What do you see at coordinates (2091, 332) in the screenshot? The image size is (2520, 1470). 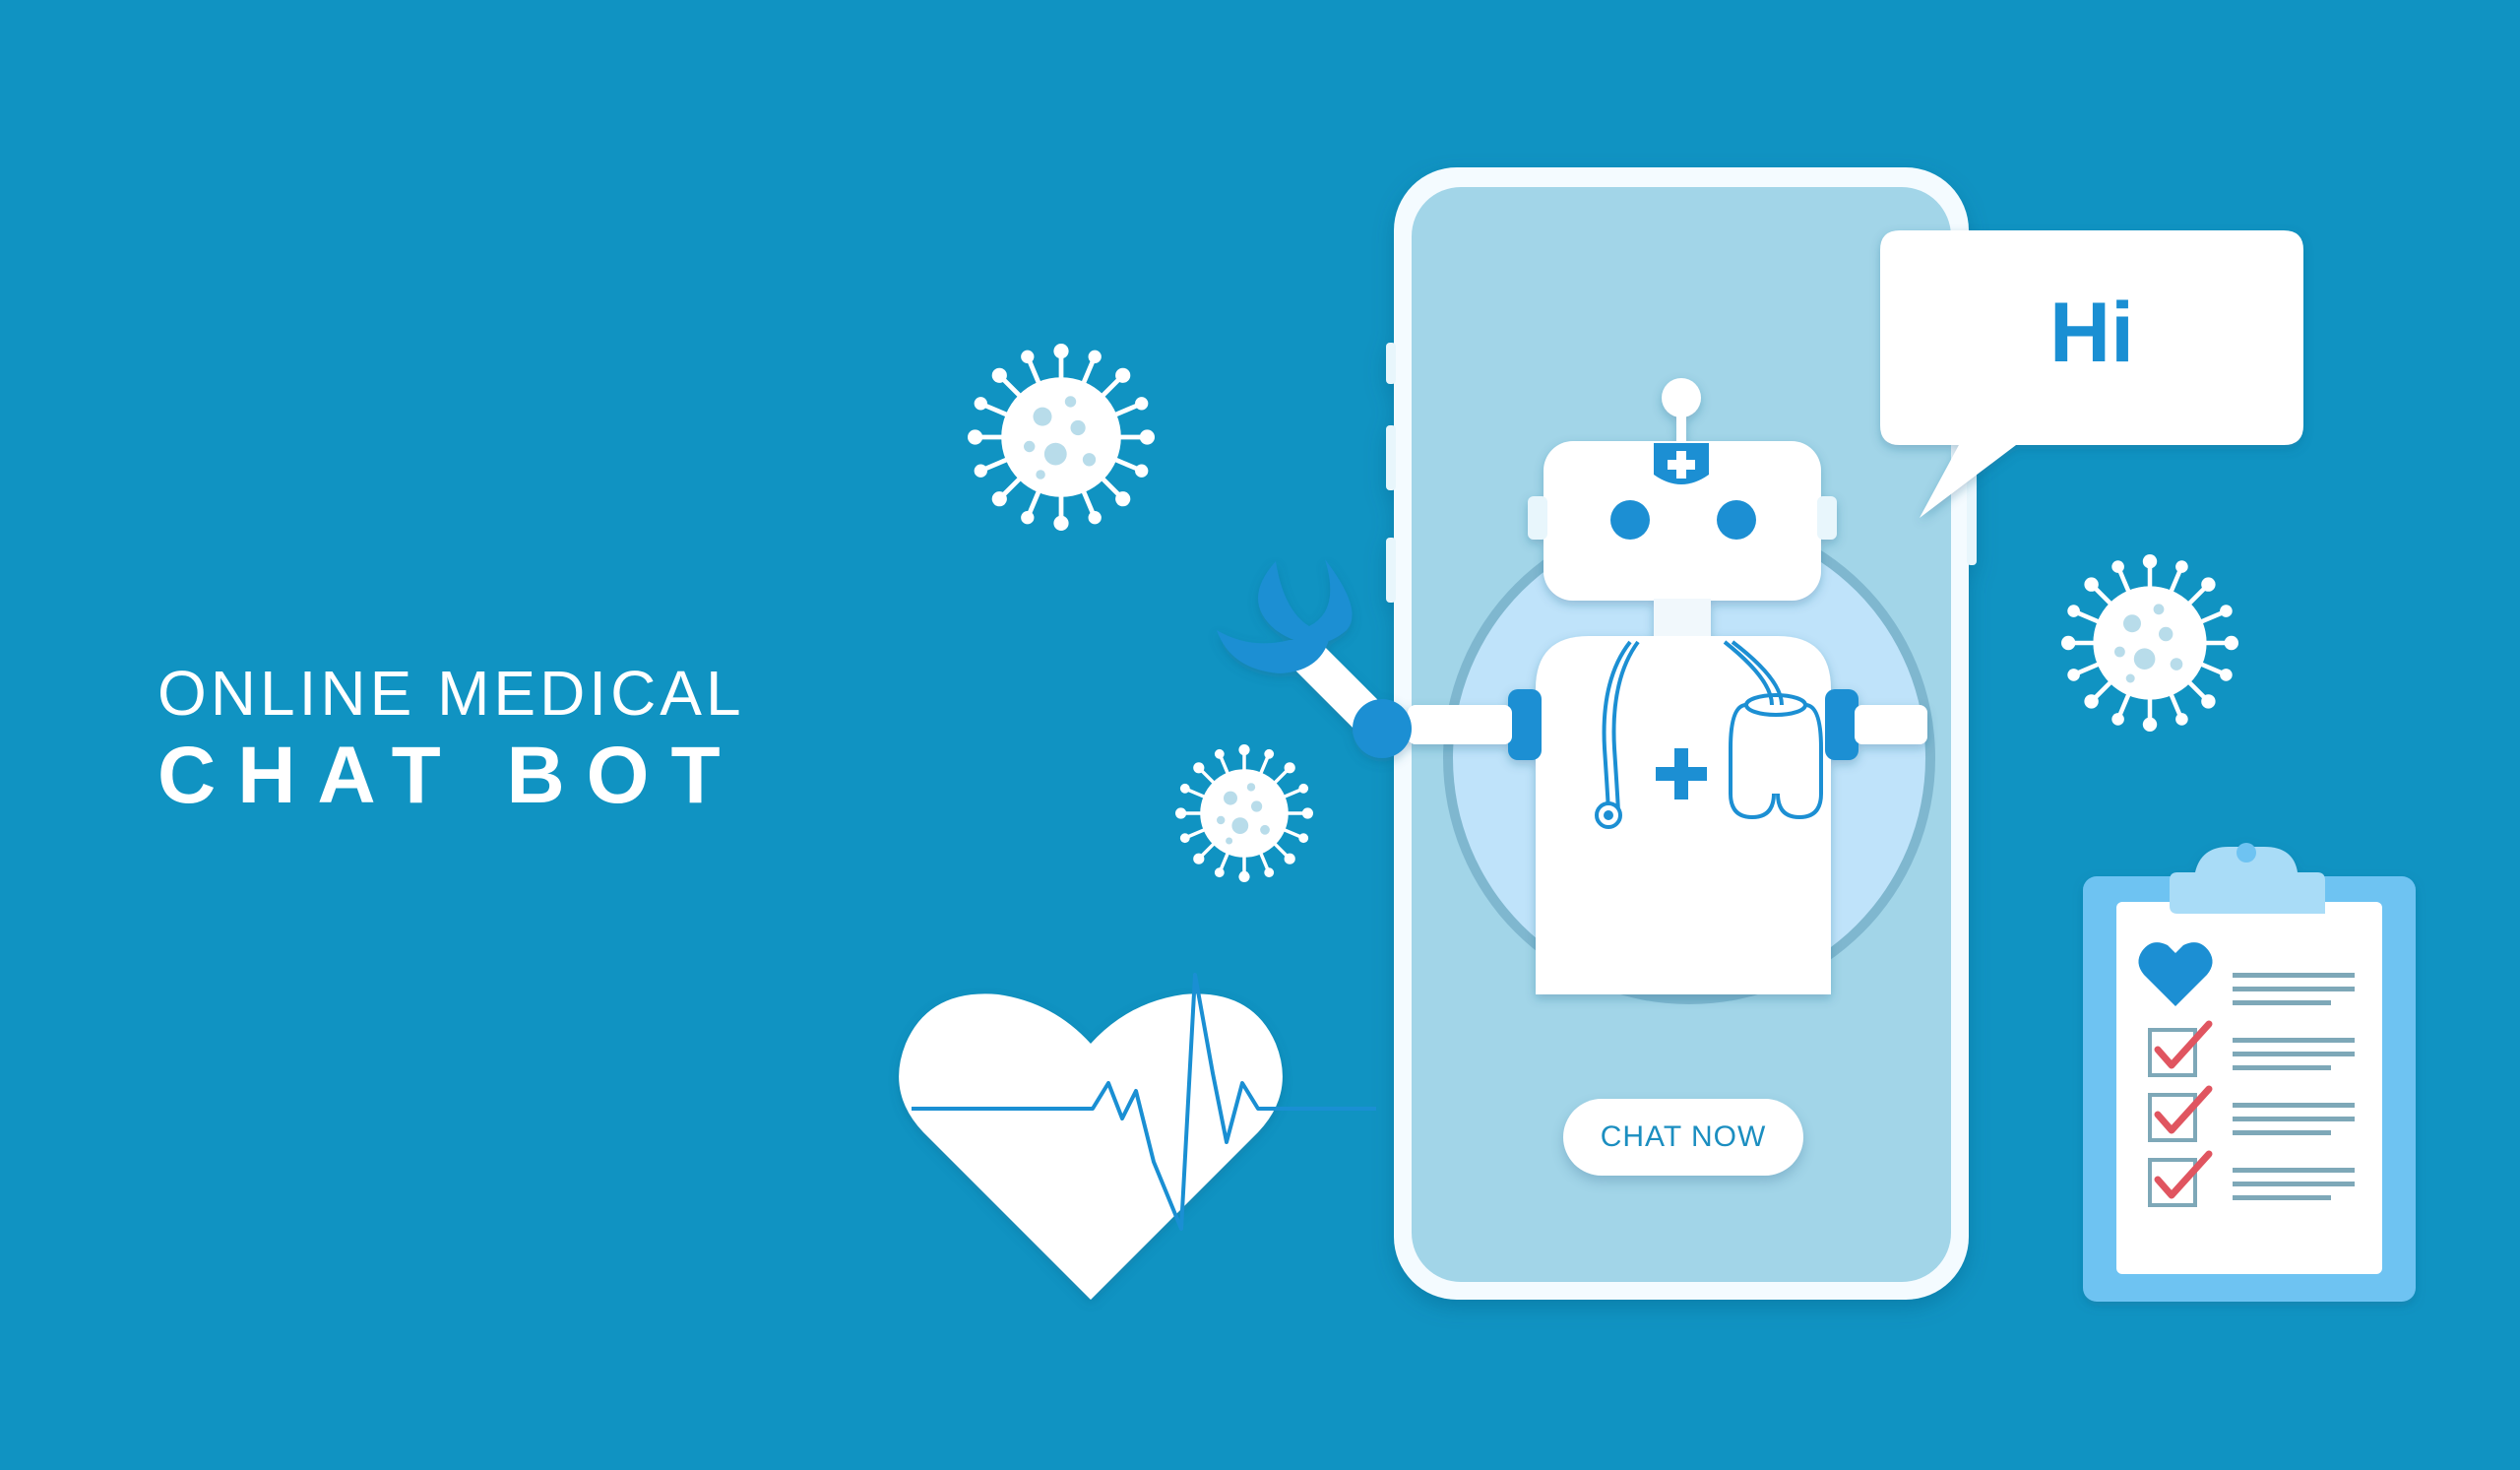 I see `chat-bubble-text: Hi` at bounding box center [2091, 332].